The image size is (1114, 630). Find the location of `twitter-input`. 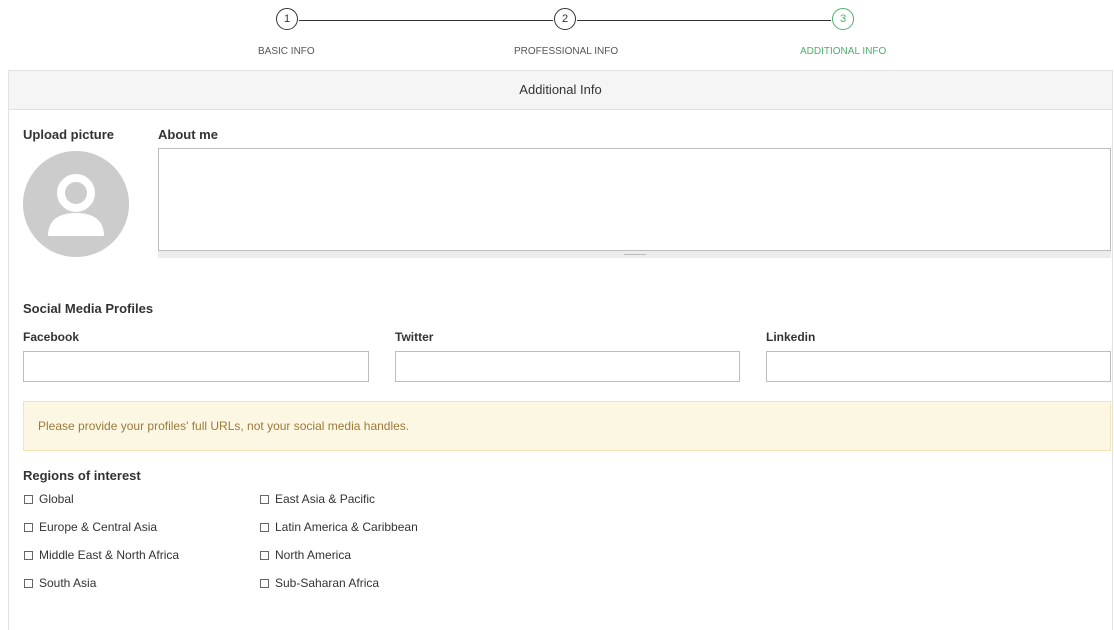

twitter-input is located at coordinates (567, 366).